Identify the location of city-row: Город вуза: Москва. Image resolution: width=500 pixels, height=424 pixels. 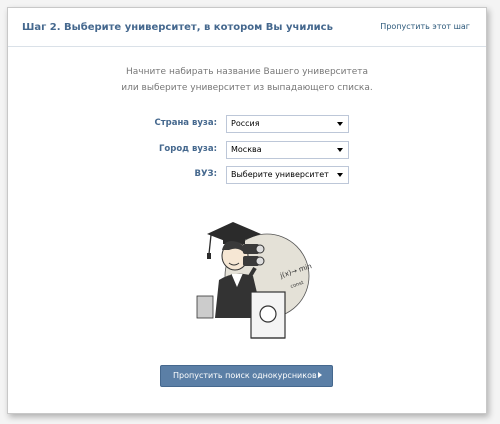
(247, 150).